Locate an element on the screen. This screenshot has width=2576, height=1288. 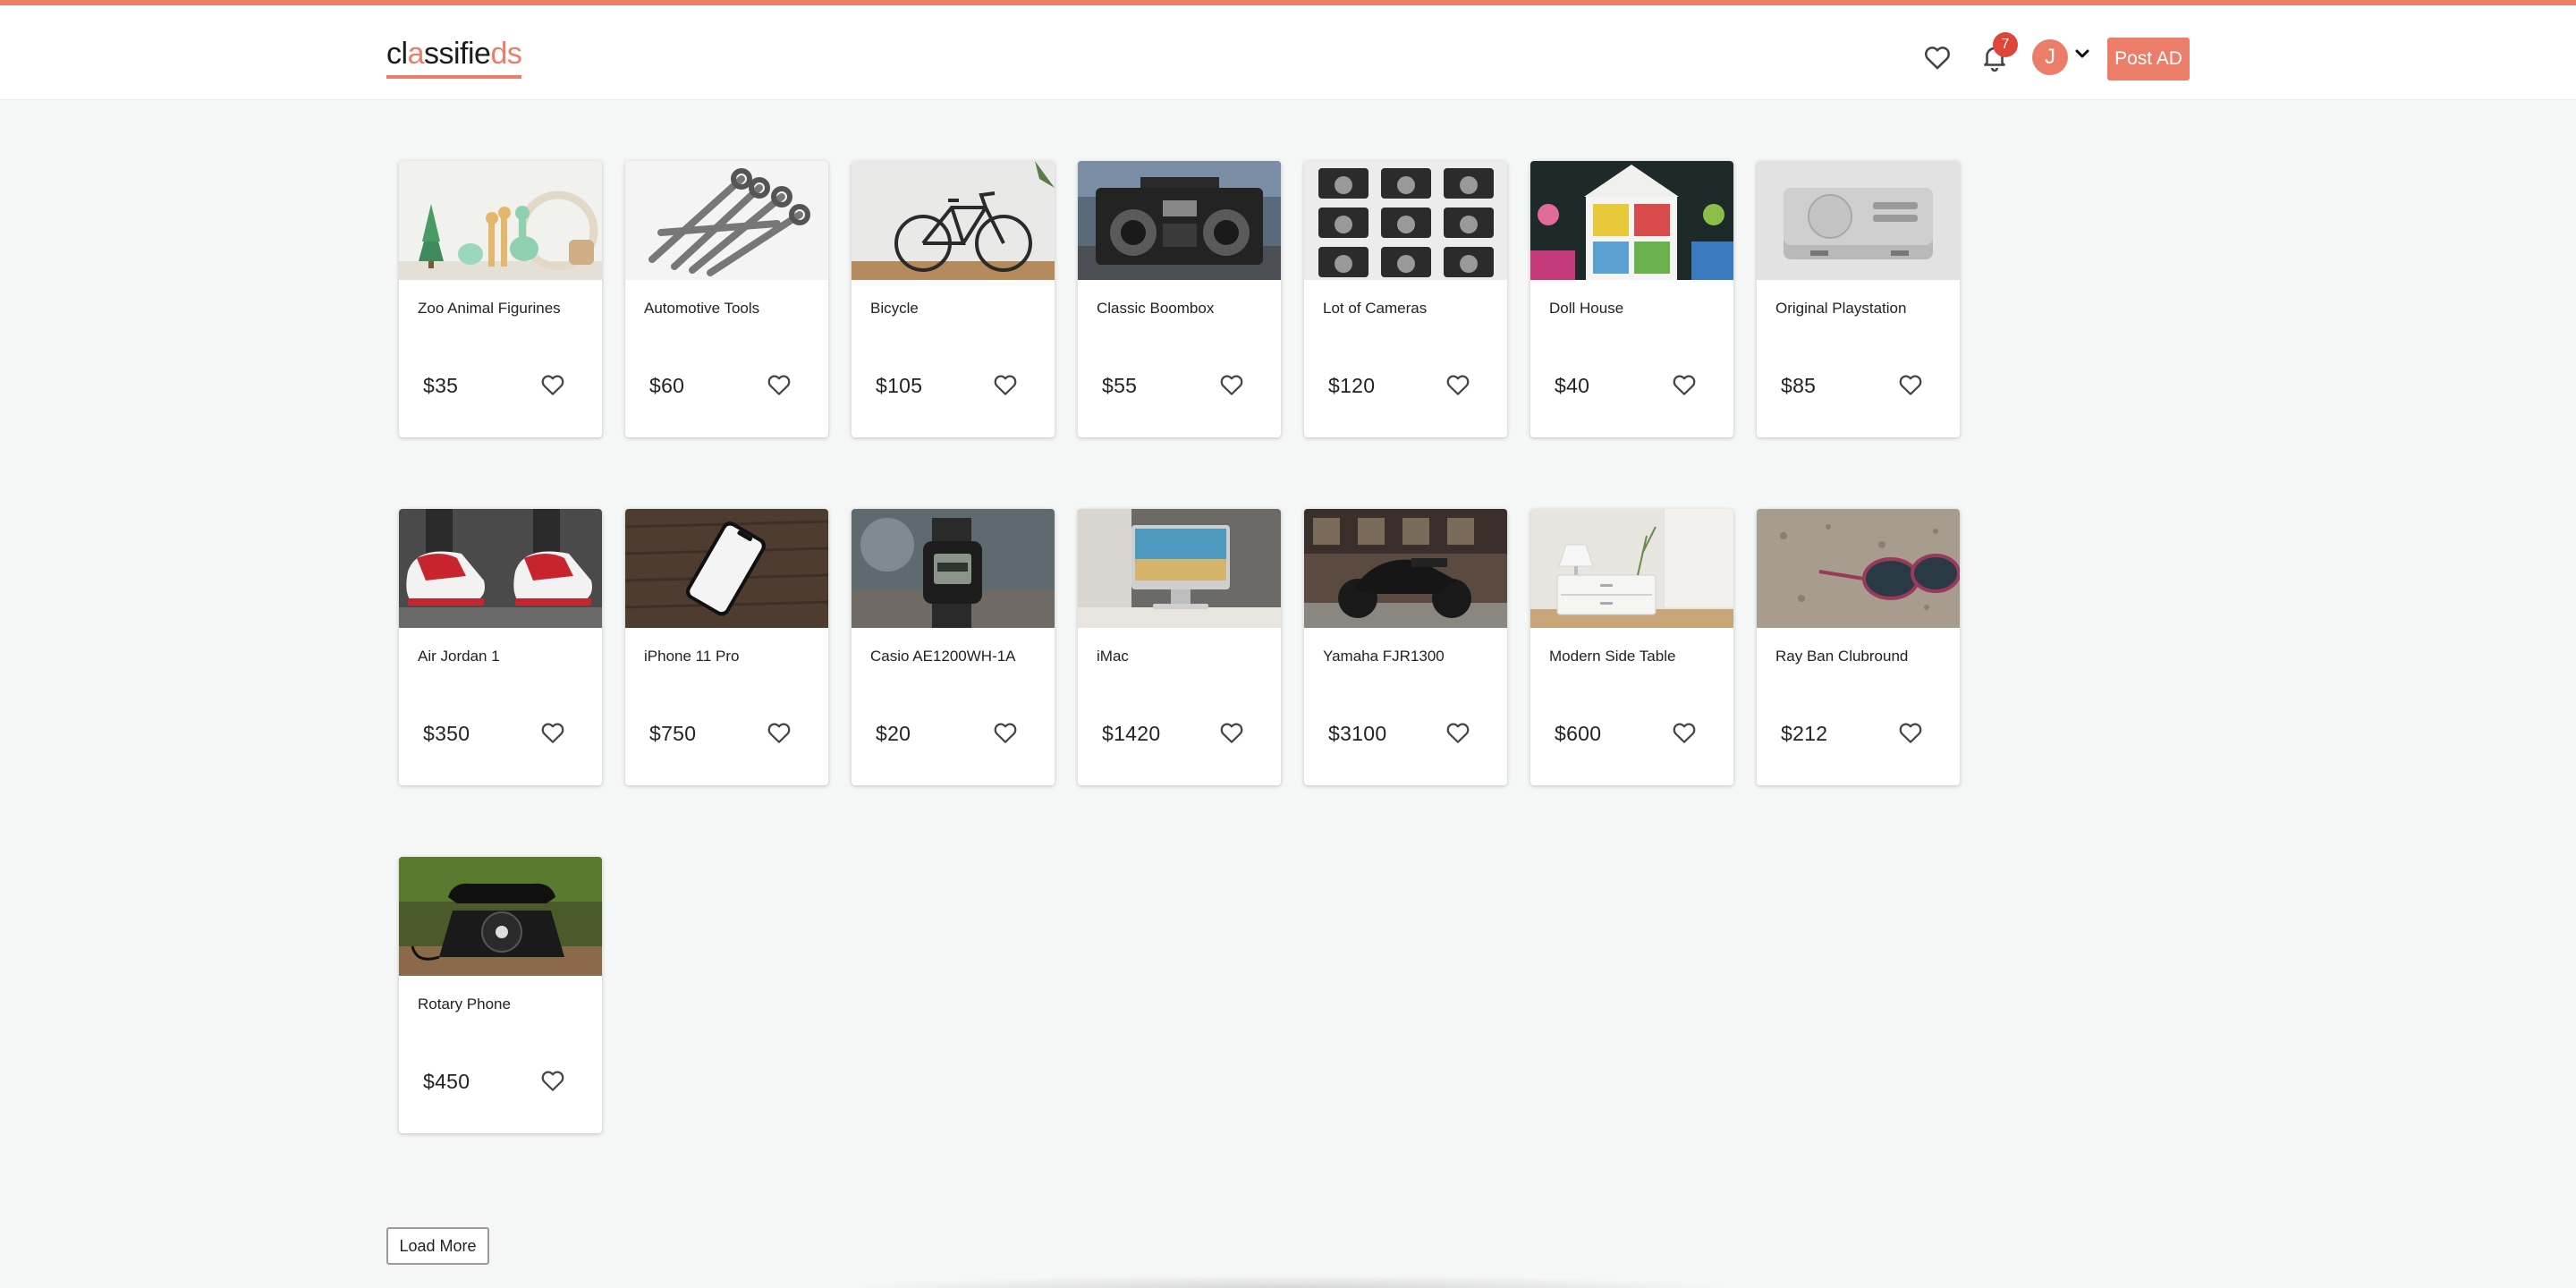
listing-card: iMac $1420 is located at coordinates (1179, 647).